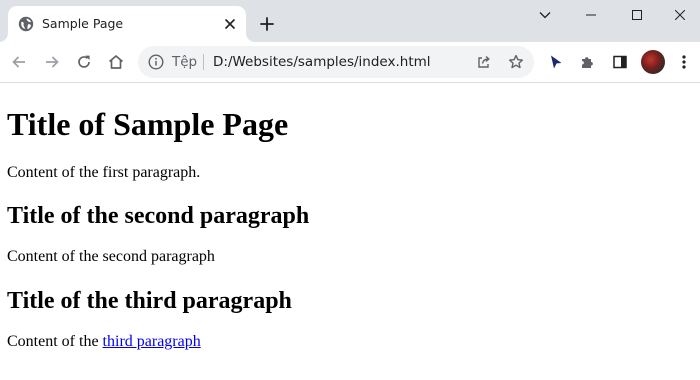  Describe the element at coordinates (545, 15) in the screenshot. I see `chevron-down-icon` at that location.